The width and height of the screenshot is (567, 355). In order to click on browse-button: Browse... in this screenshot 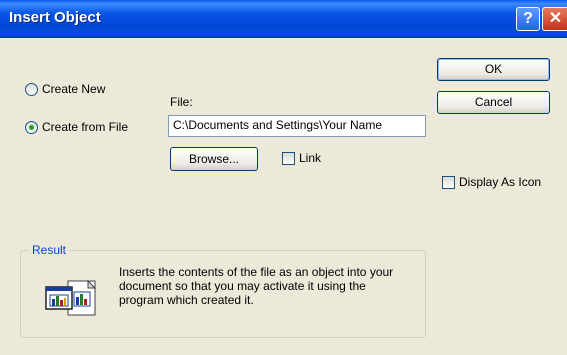, I will do `click(214, 159)`.